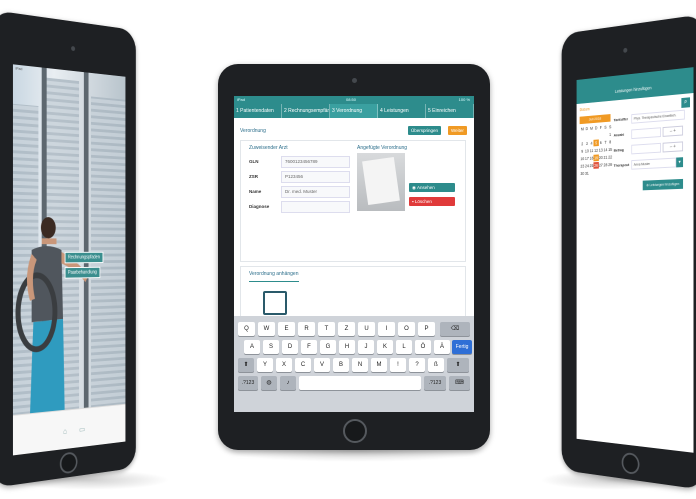  What do you see at coordinates (275, 303) in the screenshot?
I see `scan-icon` at bounding box center [275, 303].